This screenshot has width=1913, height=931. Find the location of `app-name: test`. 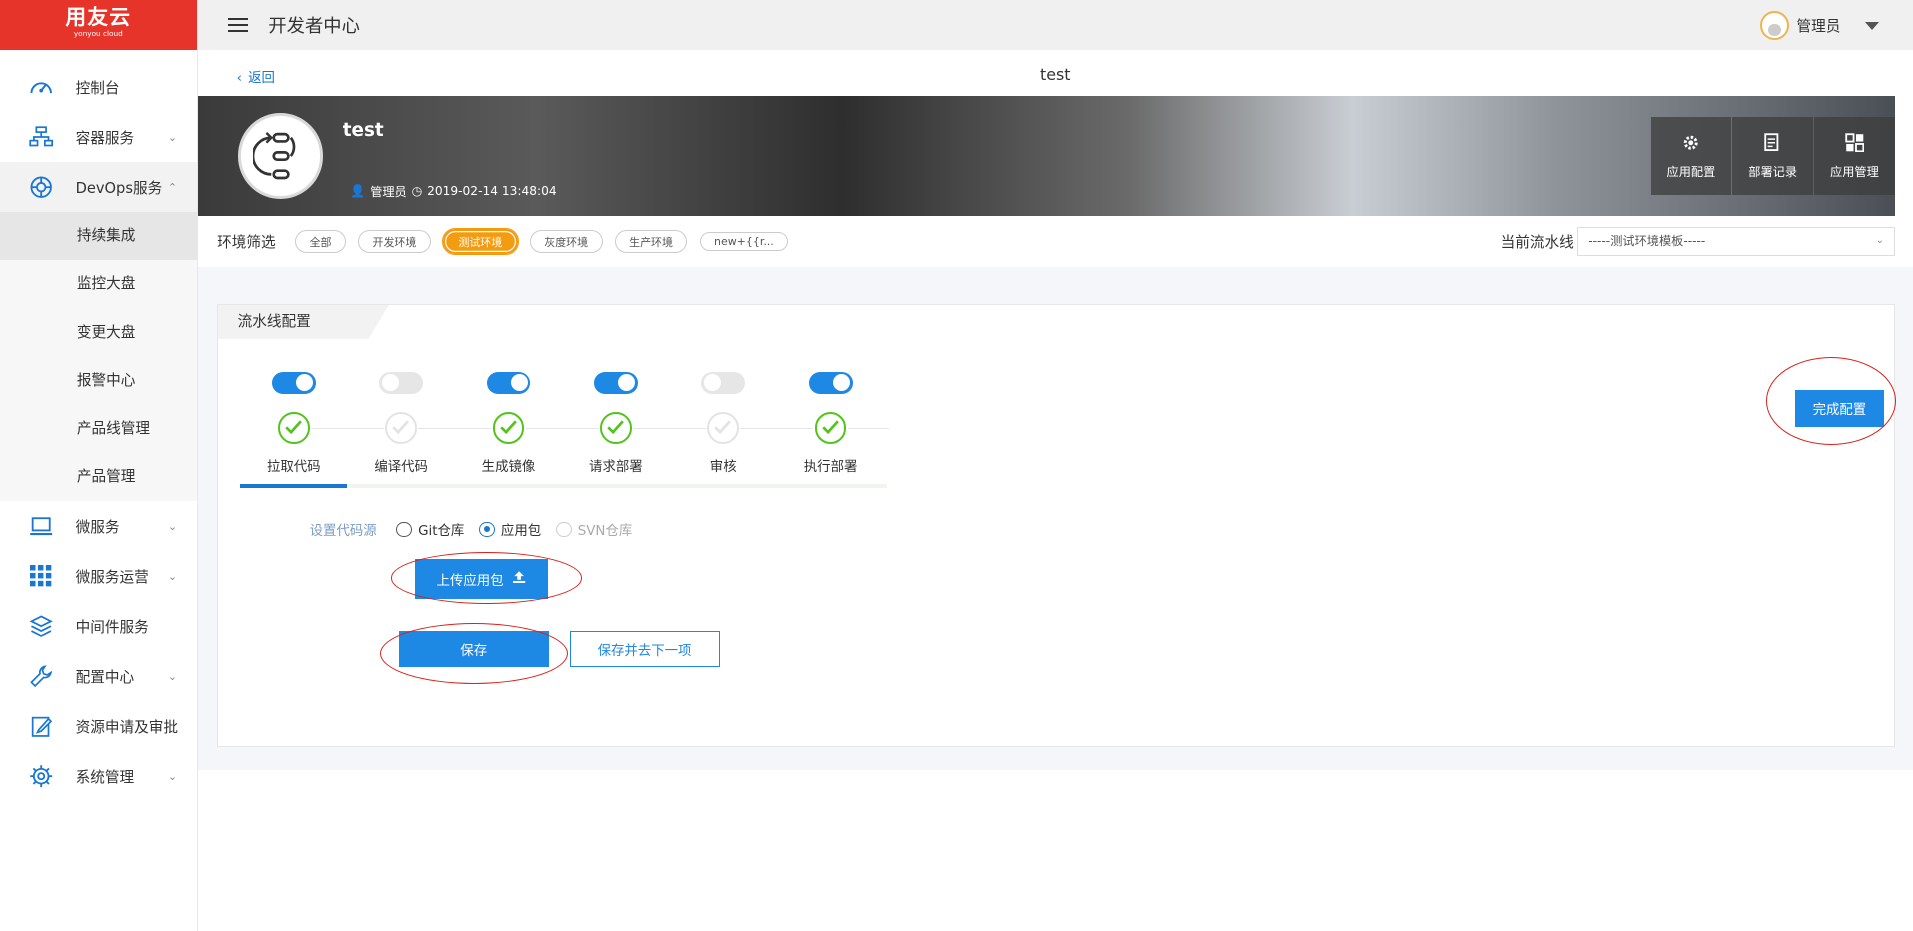

app-name: test is located at coordinates (363, 130).